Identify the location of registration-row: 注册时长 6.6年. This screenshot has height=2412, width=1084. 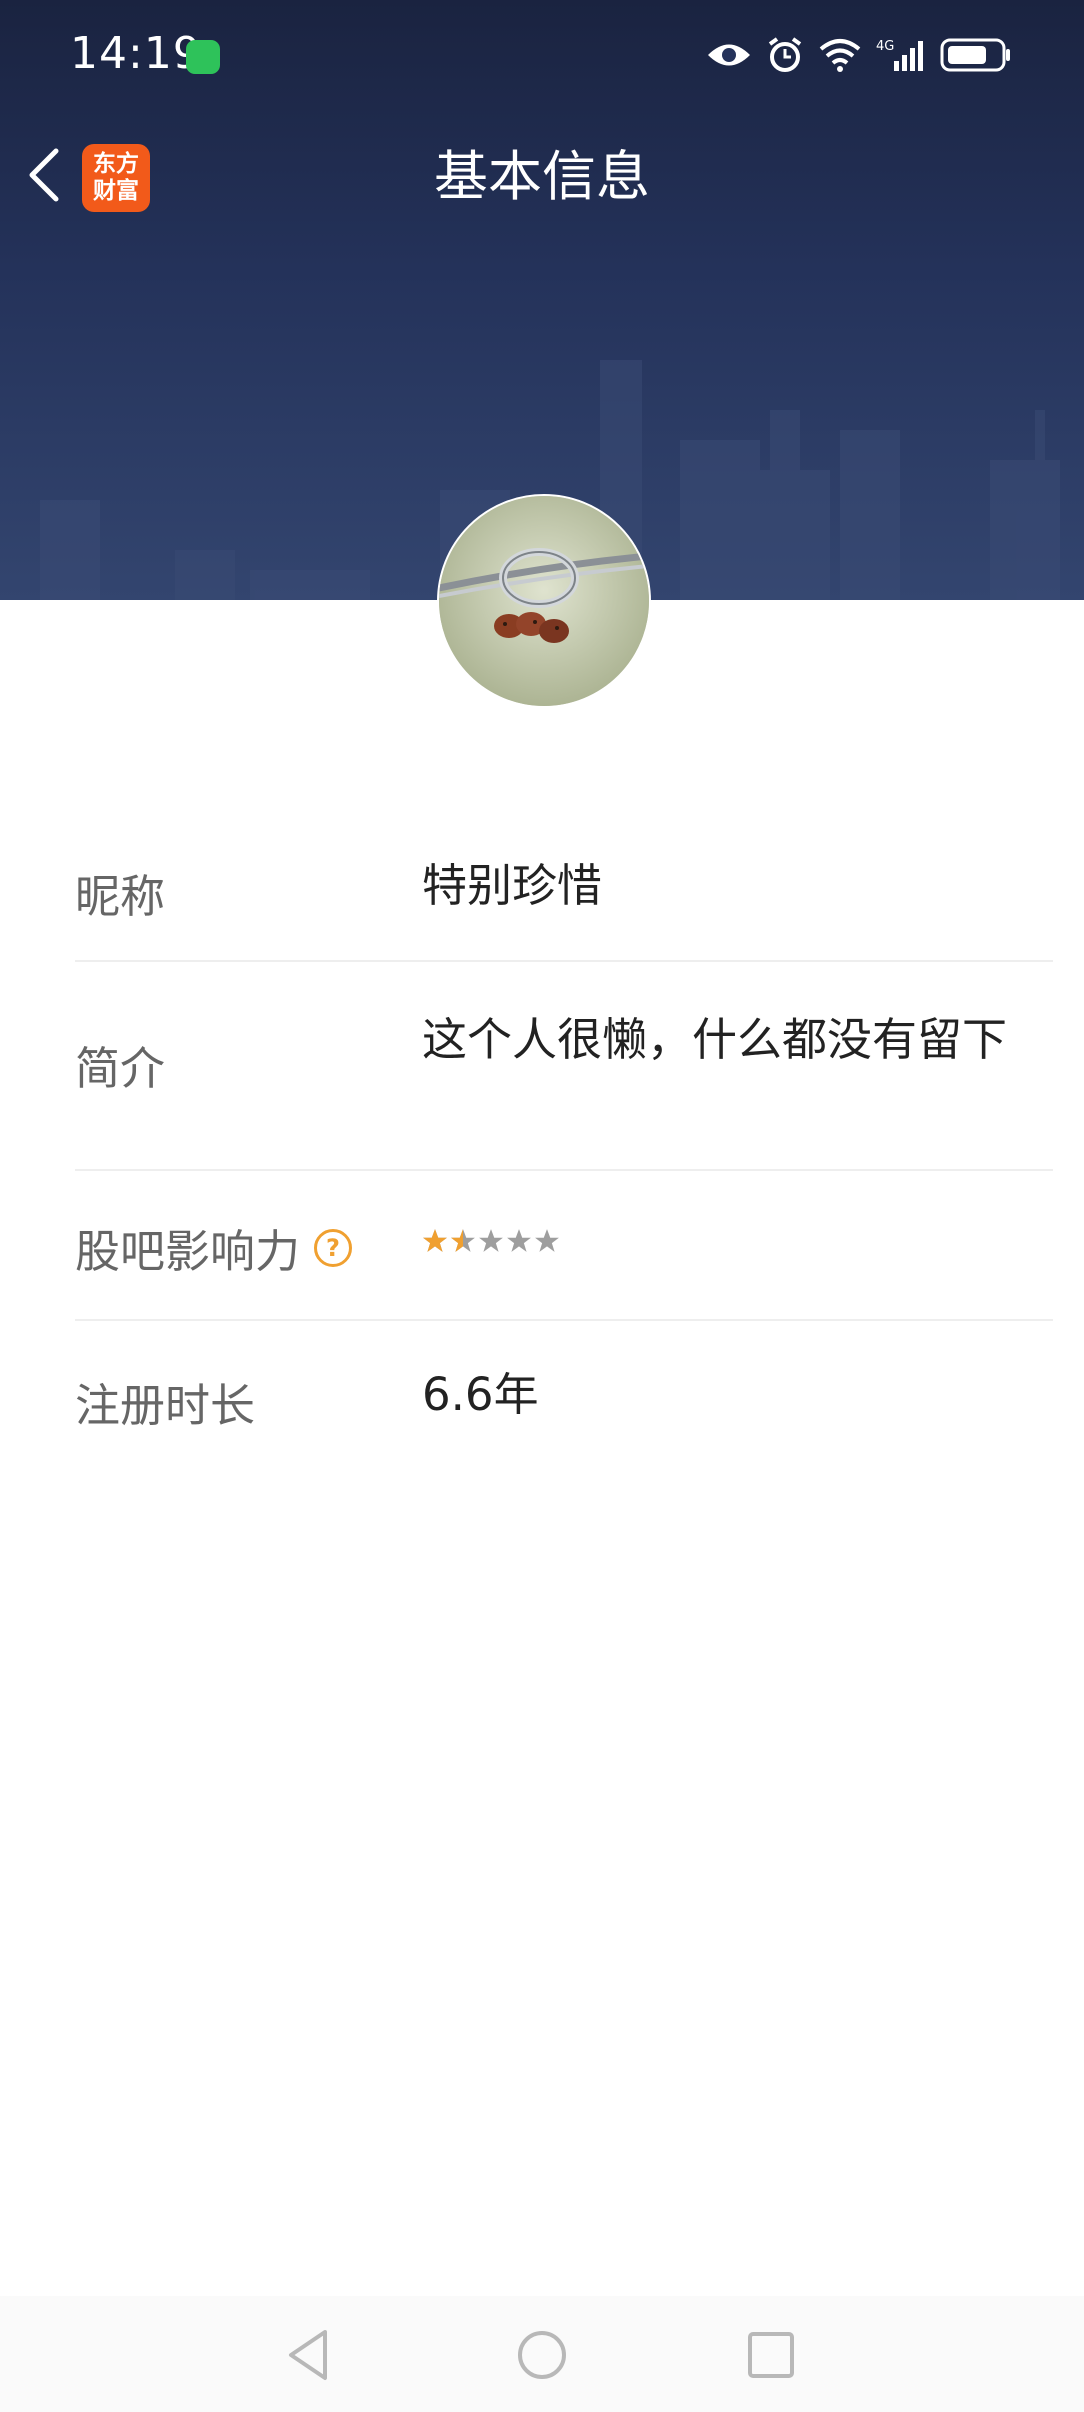
(564, 1396).